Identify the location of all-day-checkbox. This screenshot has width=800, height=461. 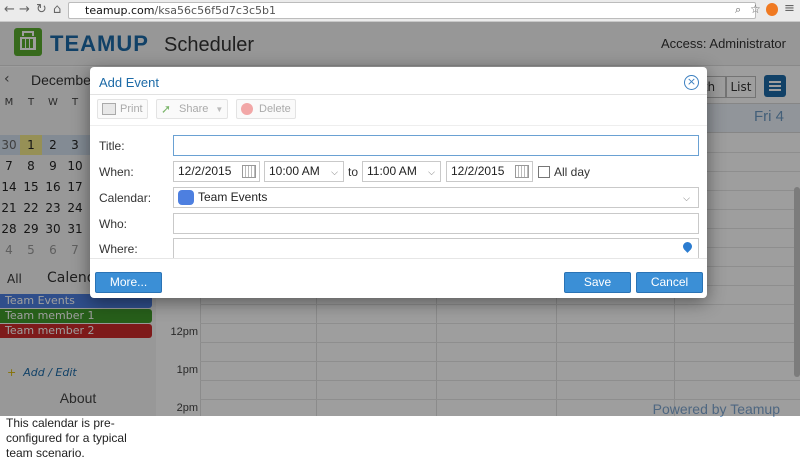
(544, 172).